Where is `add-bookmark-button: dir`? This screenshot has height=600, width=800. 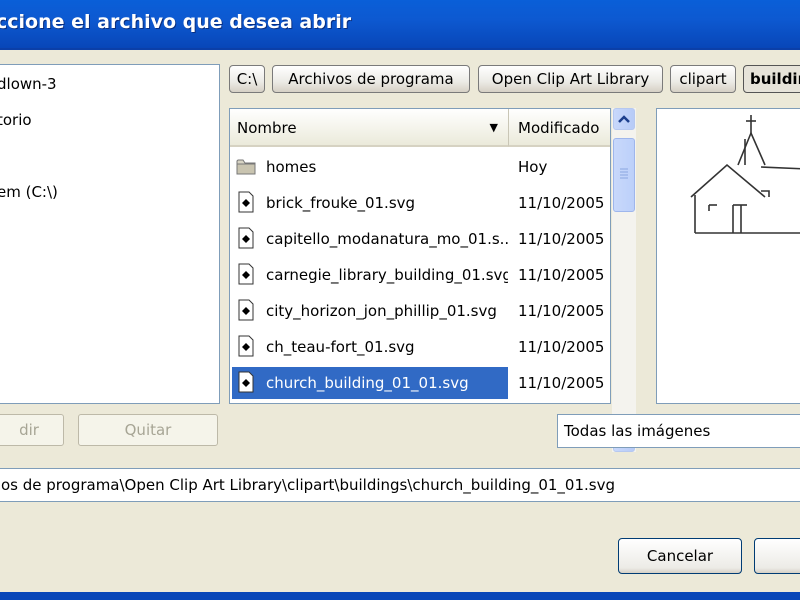
add-bookmark-button: dir is located at coordinates (32, 430).